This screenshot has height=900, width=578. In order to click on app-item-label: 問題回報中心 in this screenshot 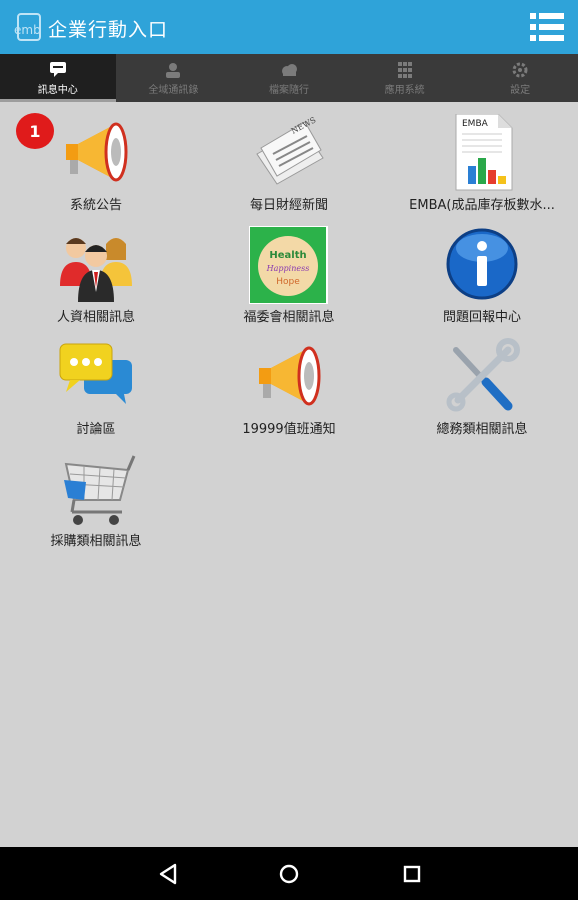, I will do `click(481, 317)`.